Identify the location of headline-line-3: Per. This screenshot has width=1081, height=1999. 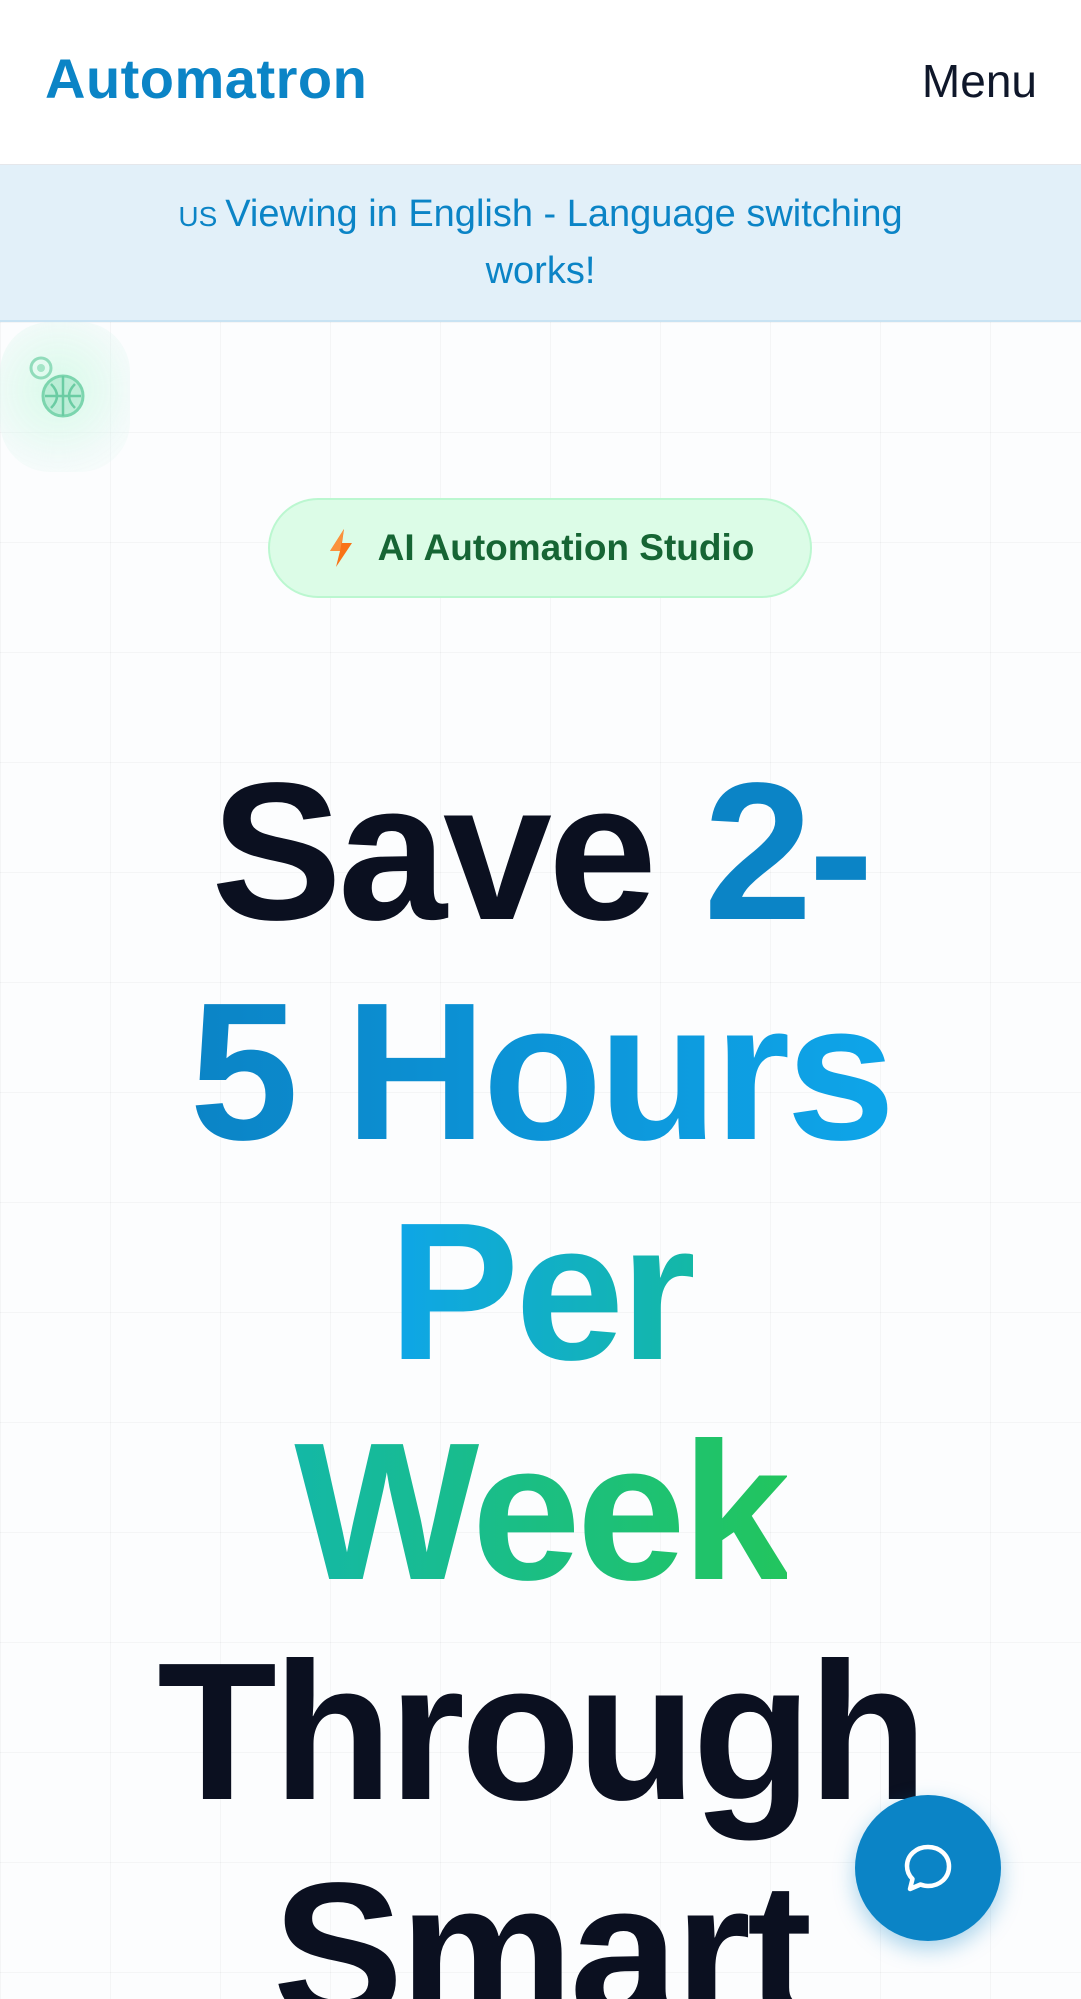
(540, 1292).